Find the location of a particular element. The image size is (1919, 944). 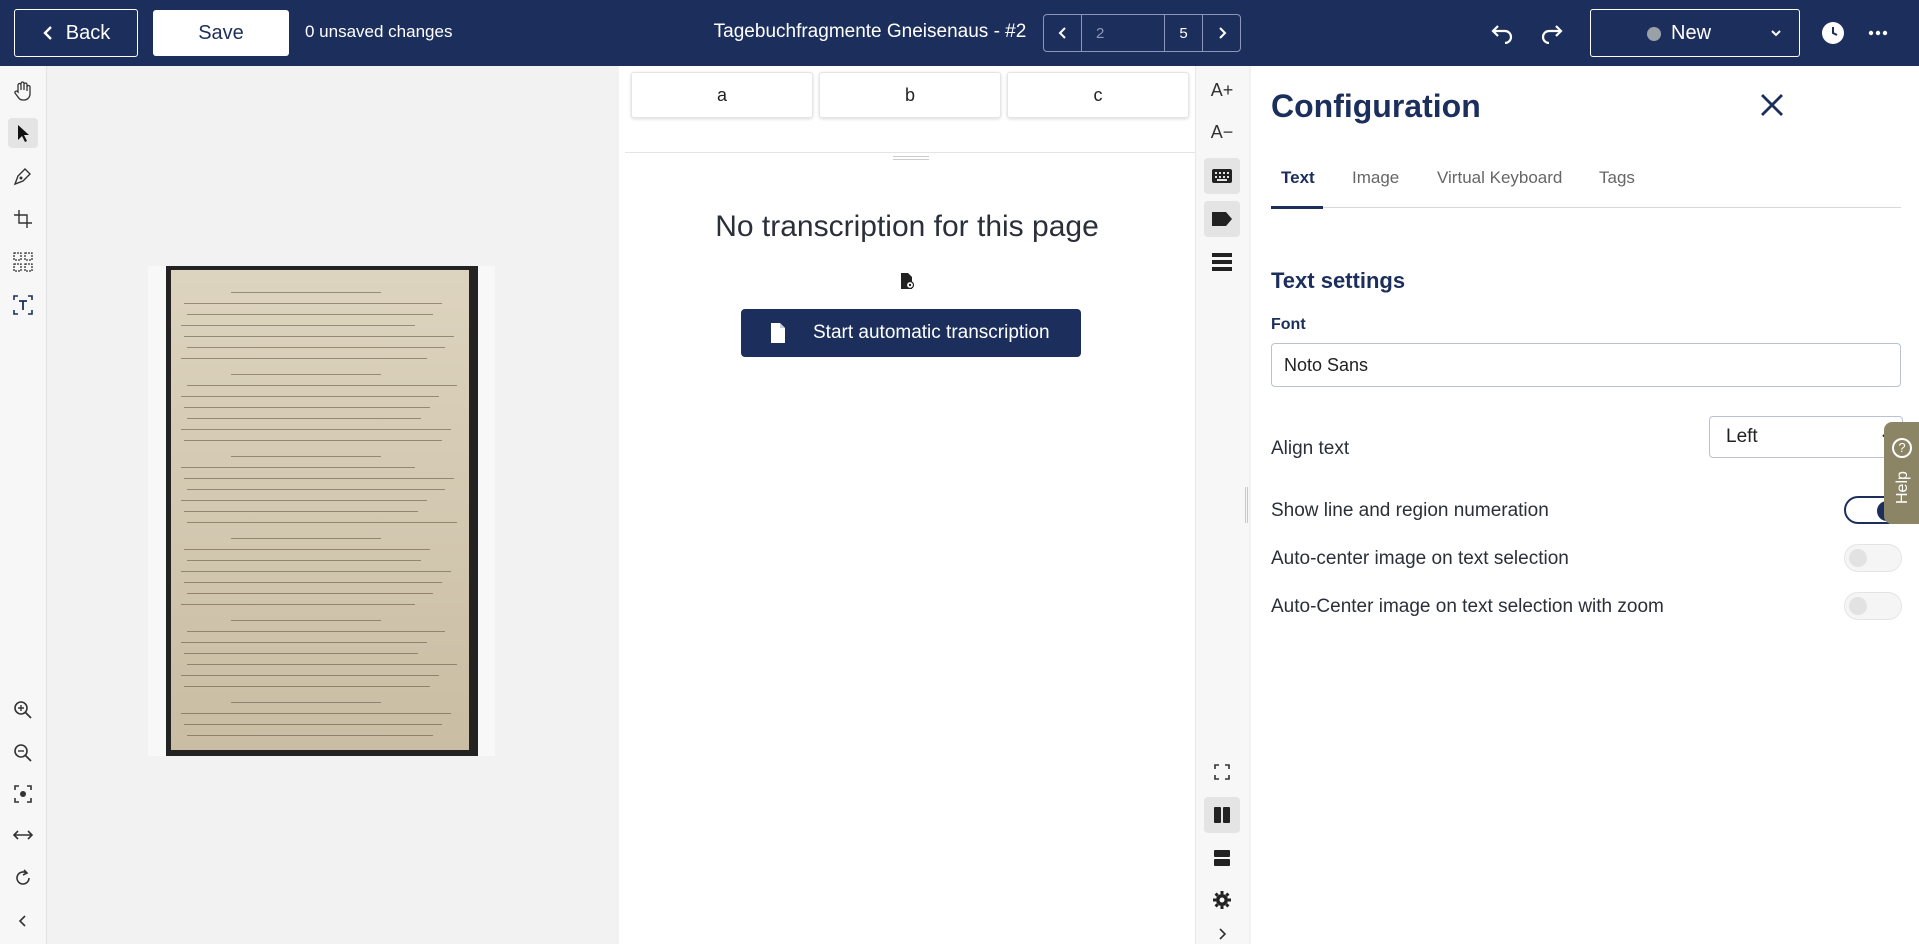

virtual-keyboard-button is located at coordinates (1222, 176).